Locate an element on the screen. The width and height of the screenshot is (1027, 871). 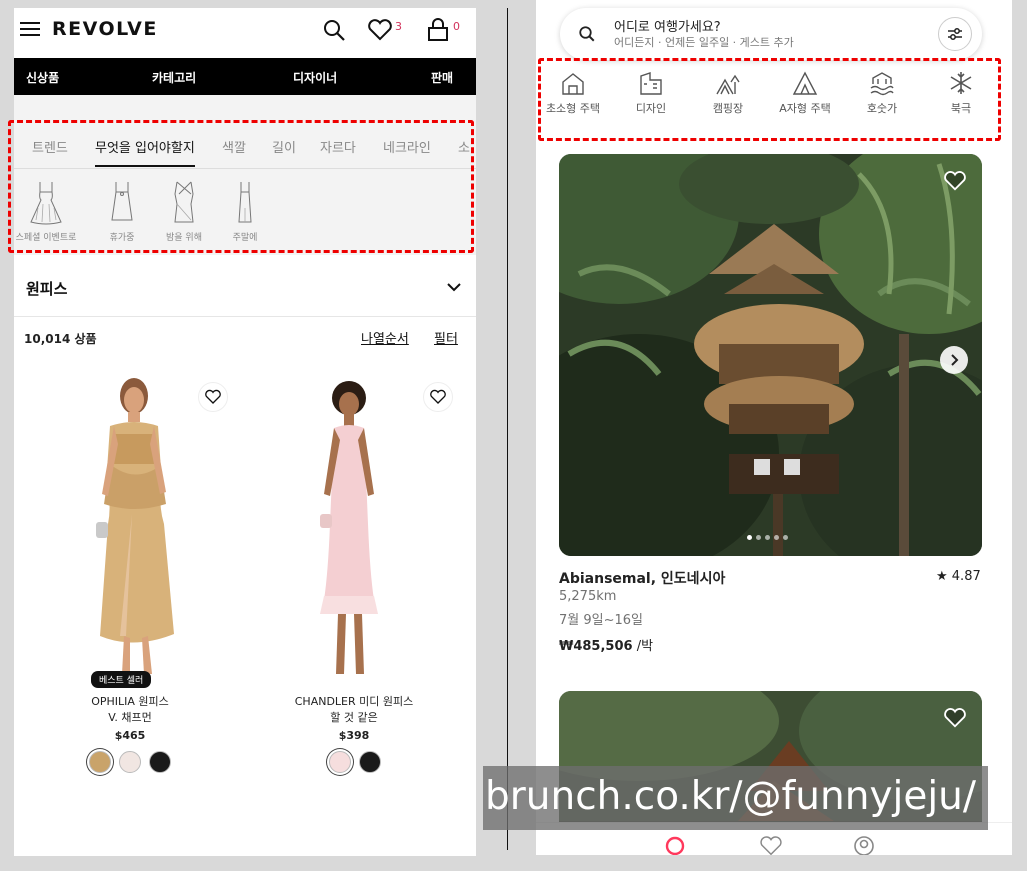
product-brand: OPHILIA 원피스 is located at coordinates (130, 702).